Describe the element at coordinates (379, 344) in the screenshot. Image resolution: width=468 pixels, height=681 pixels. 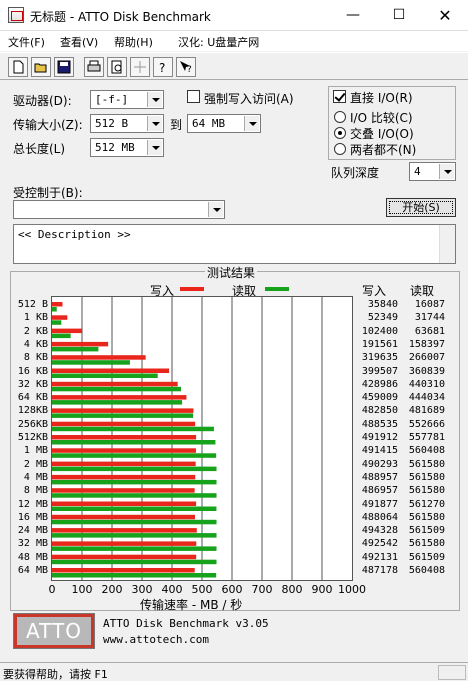
I see `write-value: 191561` at that location.